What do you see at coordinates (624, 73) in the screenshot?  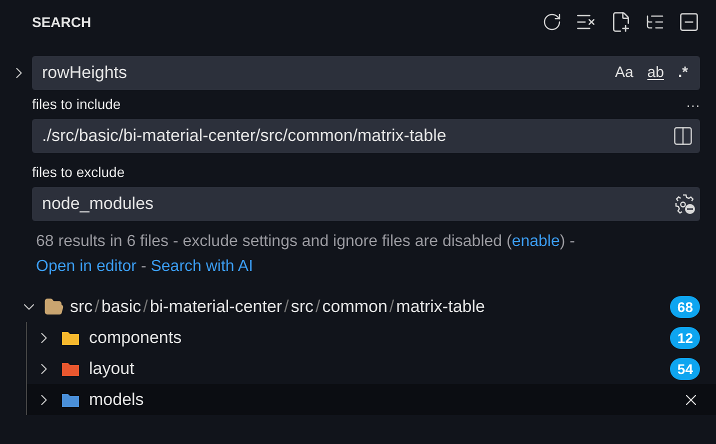 I see `match-case-toggle: Aa` at bounding box center [624, 73].